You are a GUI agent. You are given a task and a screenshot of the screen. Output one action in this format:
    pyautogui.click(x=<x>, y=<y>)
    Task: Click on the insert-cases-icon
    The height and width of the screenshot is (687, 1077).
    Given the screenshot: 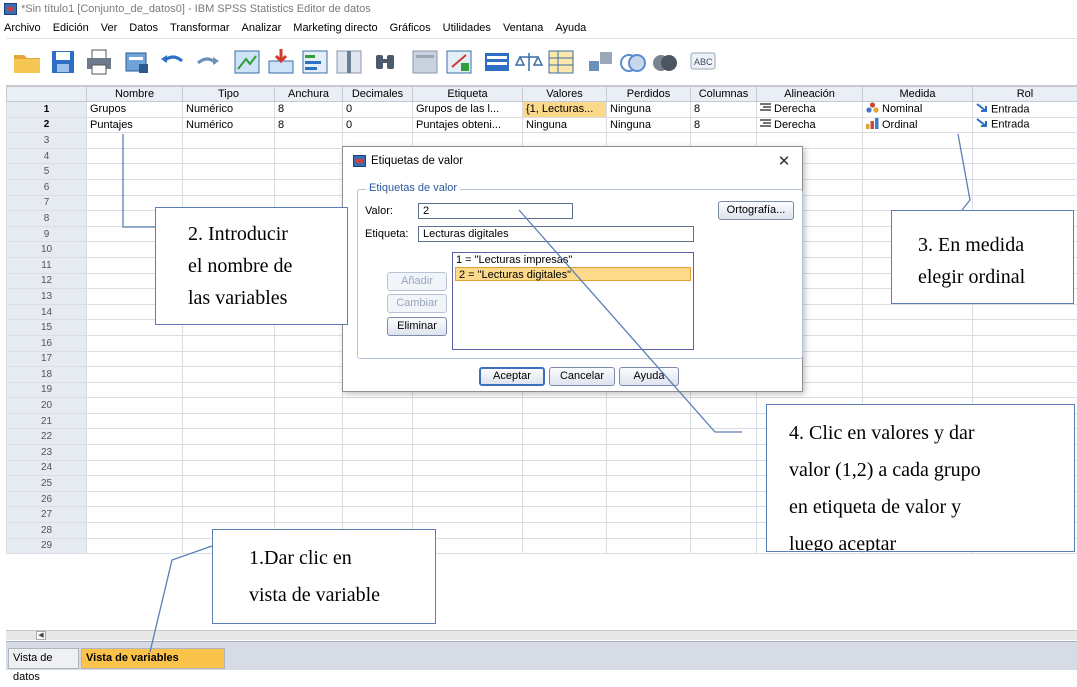 What is the action you would take?
    pyautogui.click(x=425, y=62)
    